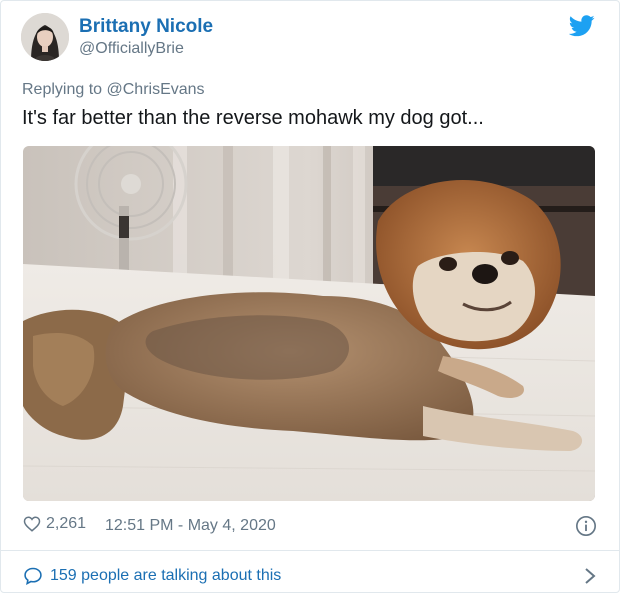  What do you see at coordinates (582, 26) in the screenshot?
I see `twitter-bird-icon` at bounding box center [582, 26].